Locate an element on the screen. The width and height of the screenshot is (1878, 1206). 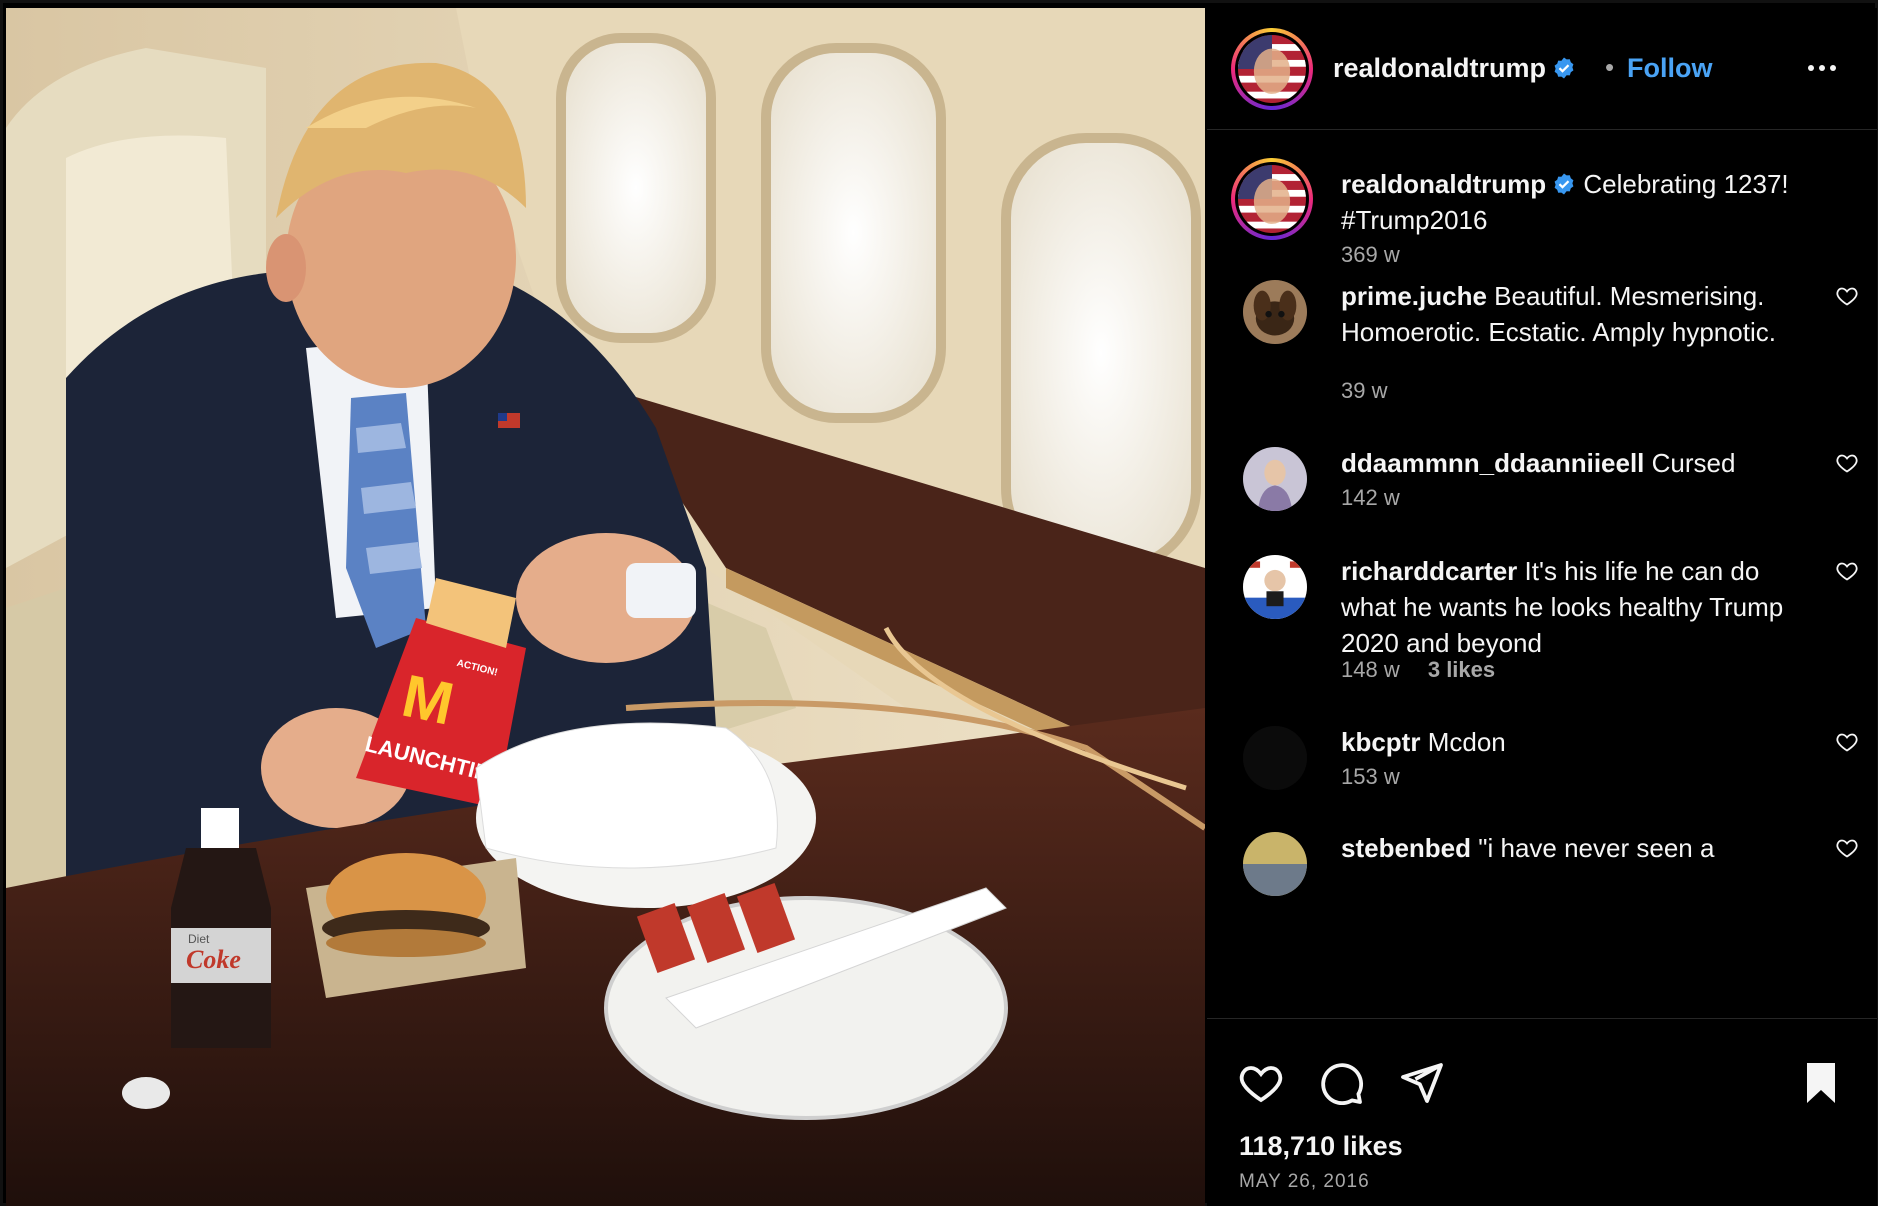
bookmark-icon is located at coordinates (1821, 1083).